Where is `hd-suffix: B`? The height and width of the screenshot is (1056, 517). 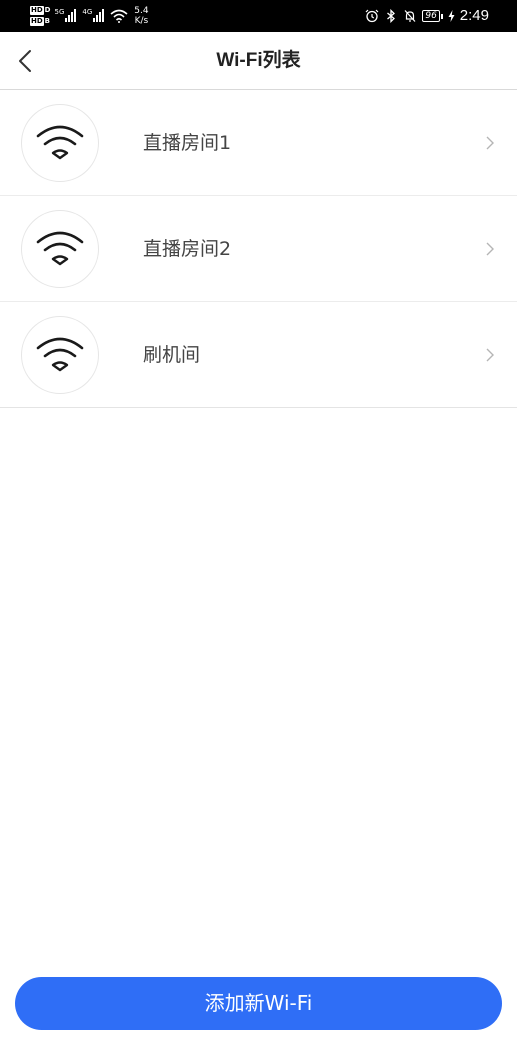 hd-suffix: B is located at coordinates (47, 21).